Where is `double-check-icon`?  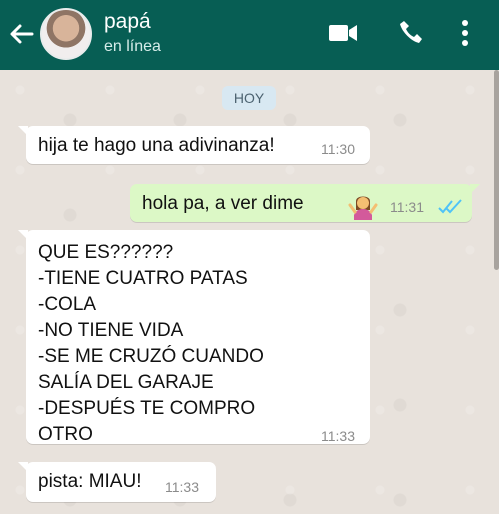
double-check-icon is located at coordinates (450, 206).